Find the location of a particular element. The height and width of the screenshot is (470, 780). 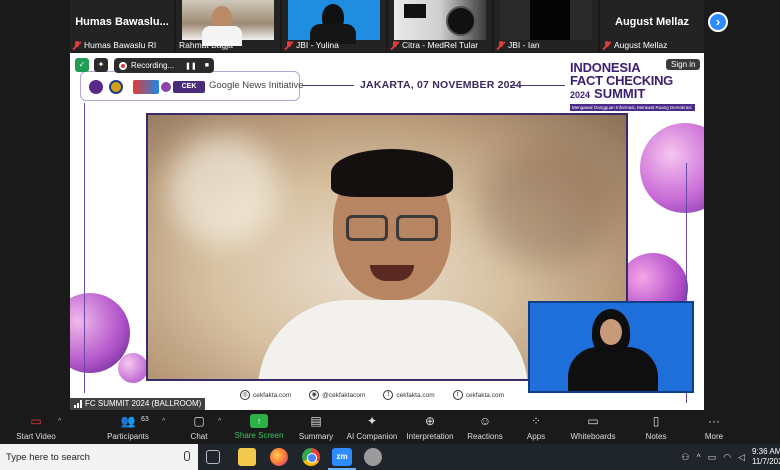

sponsor-logos: CEK FAKTA Google News Initiative is located at coordinates (192, 86).